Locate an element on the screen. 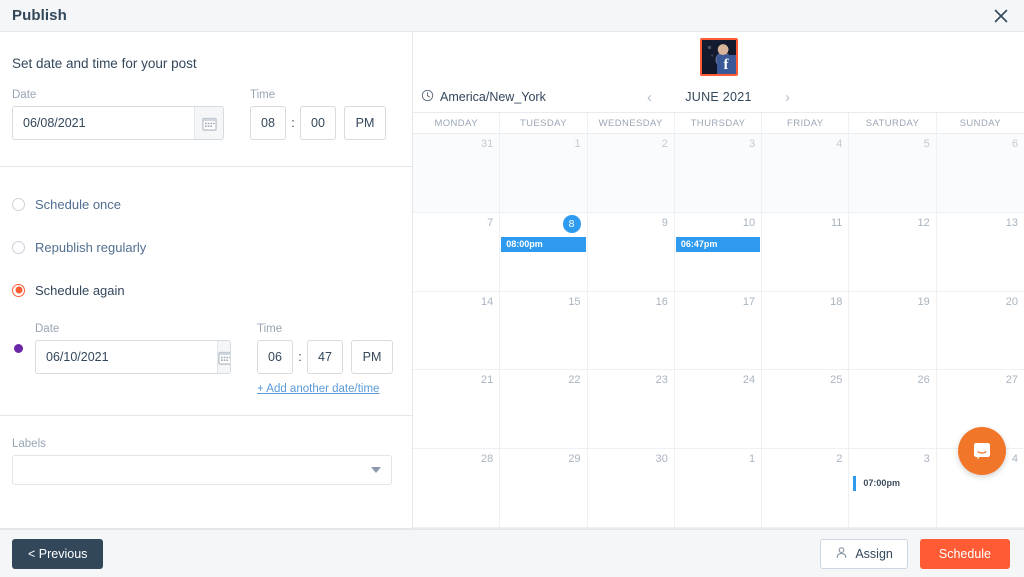  secondary-date-field: Date is located at coordinates (133, 359).